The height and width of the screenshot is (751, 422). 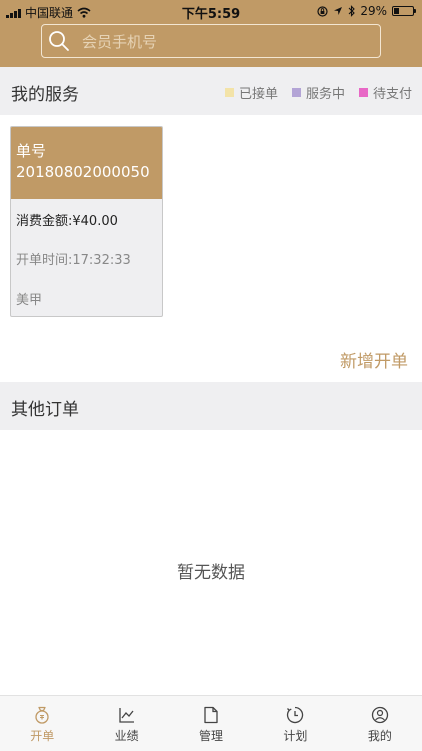 I want to click on status-bar: 中国联通 下午5:59 29%, so click(x=211, y=11).